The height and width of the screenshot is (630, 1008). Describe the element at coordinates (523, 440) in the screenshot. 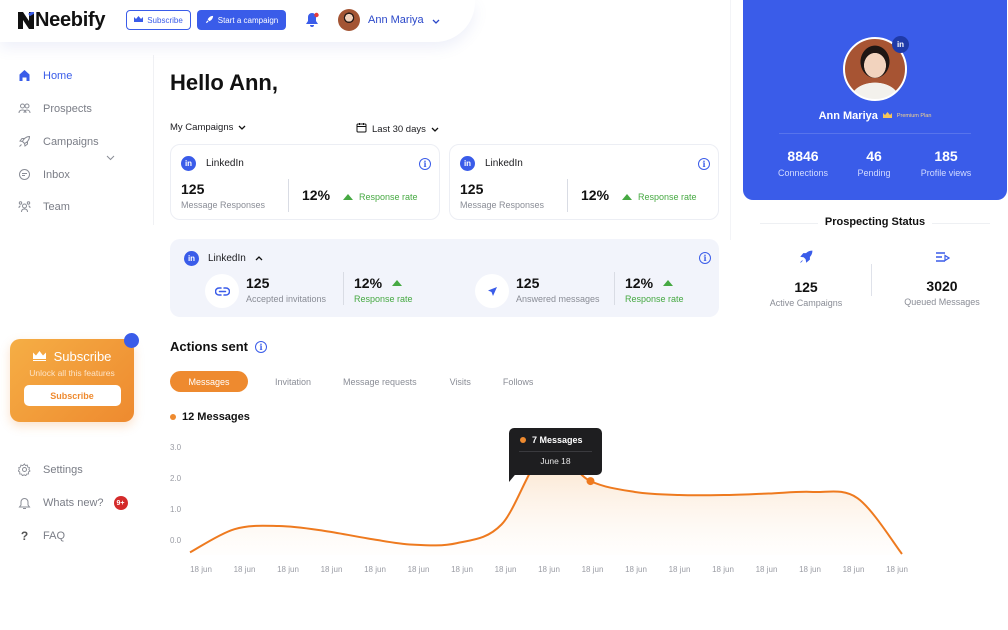

I see `tooltip-dot` at that location.